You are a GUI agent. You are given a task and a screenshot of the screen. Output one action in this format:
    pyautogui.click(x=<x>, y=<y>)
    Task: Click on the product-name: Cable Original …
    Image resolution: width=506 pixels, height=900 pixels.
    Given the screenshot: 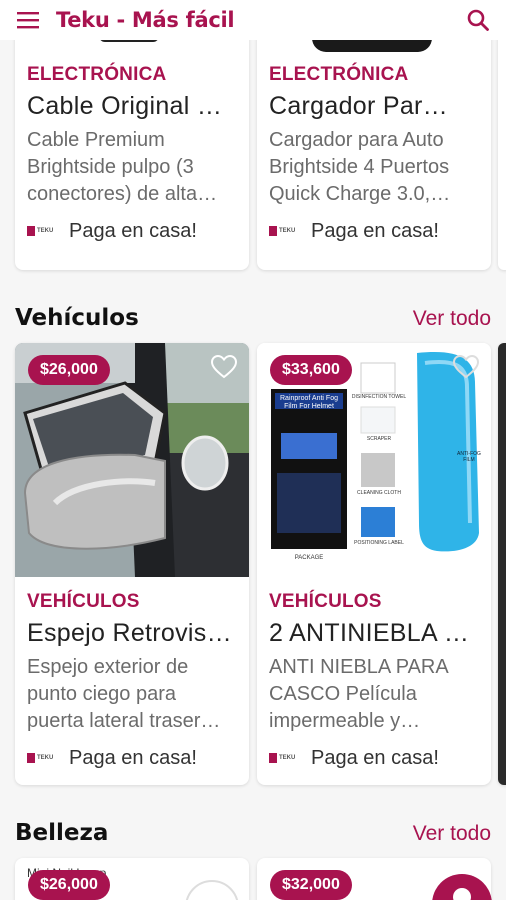 What is the action you would take?
    pyautogui.click(x=125, y=106)
    